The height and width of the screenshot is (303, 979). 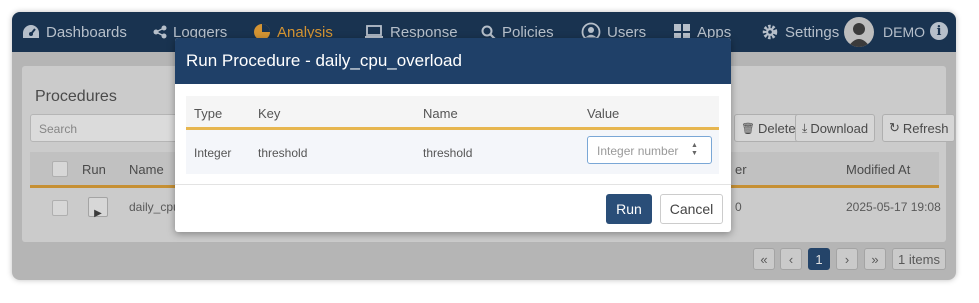 What do you see at coordinates (440, 113) in the screenshot?
I see `column-header: Name` at bounding box center [440, 113].